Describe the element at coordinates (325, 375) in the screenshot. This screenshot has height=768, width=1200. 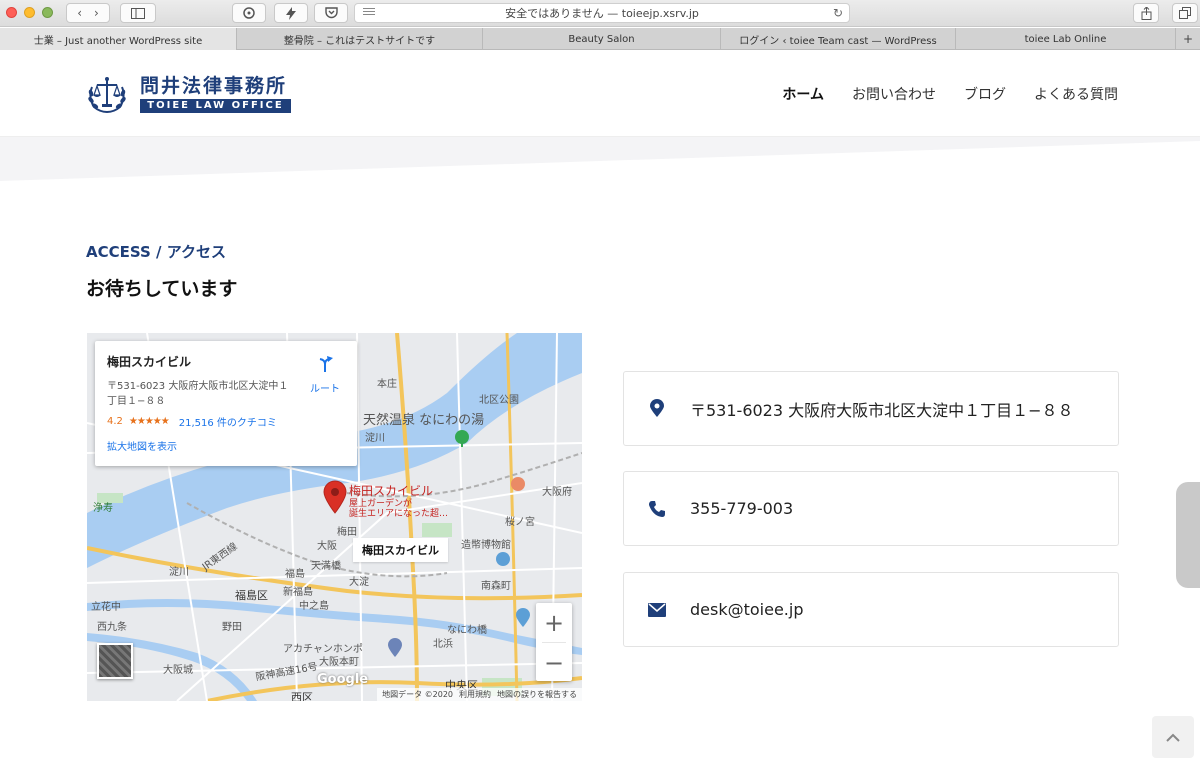
I see `route-button: ルート` at that location.